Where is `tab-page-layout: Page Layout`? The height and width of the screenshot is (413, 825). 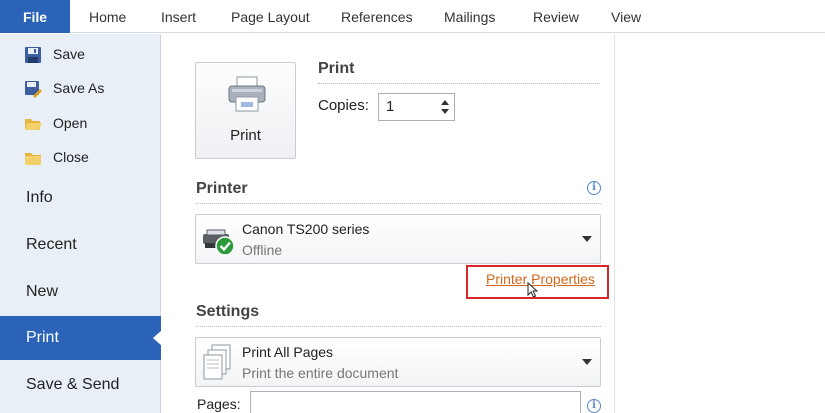
tab-page-layout: Page Layout is located at coordinates (270, 16).